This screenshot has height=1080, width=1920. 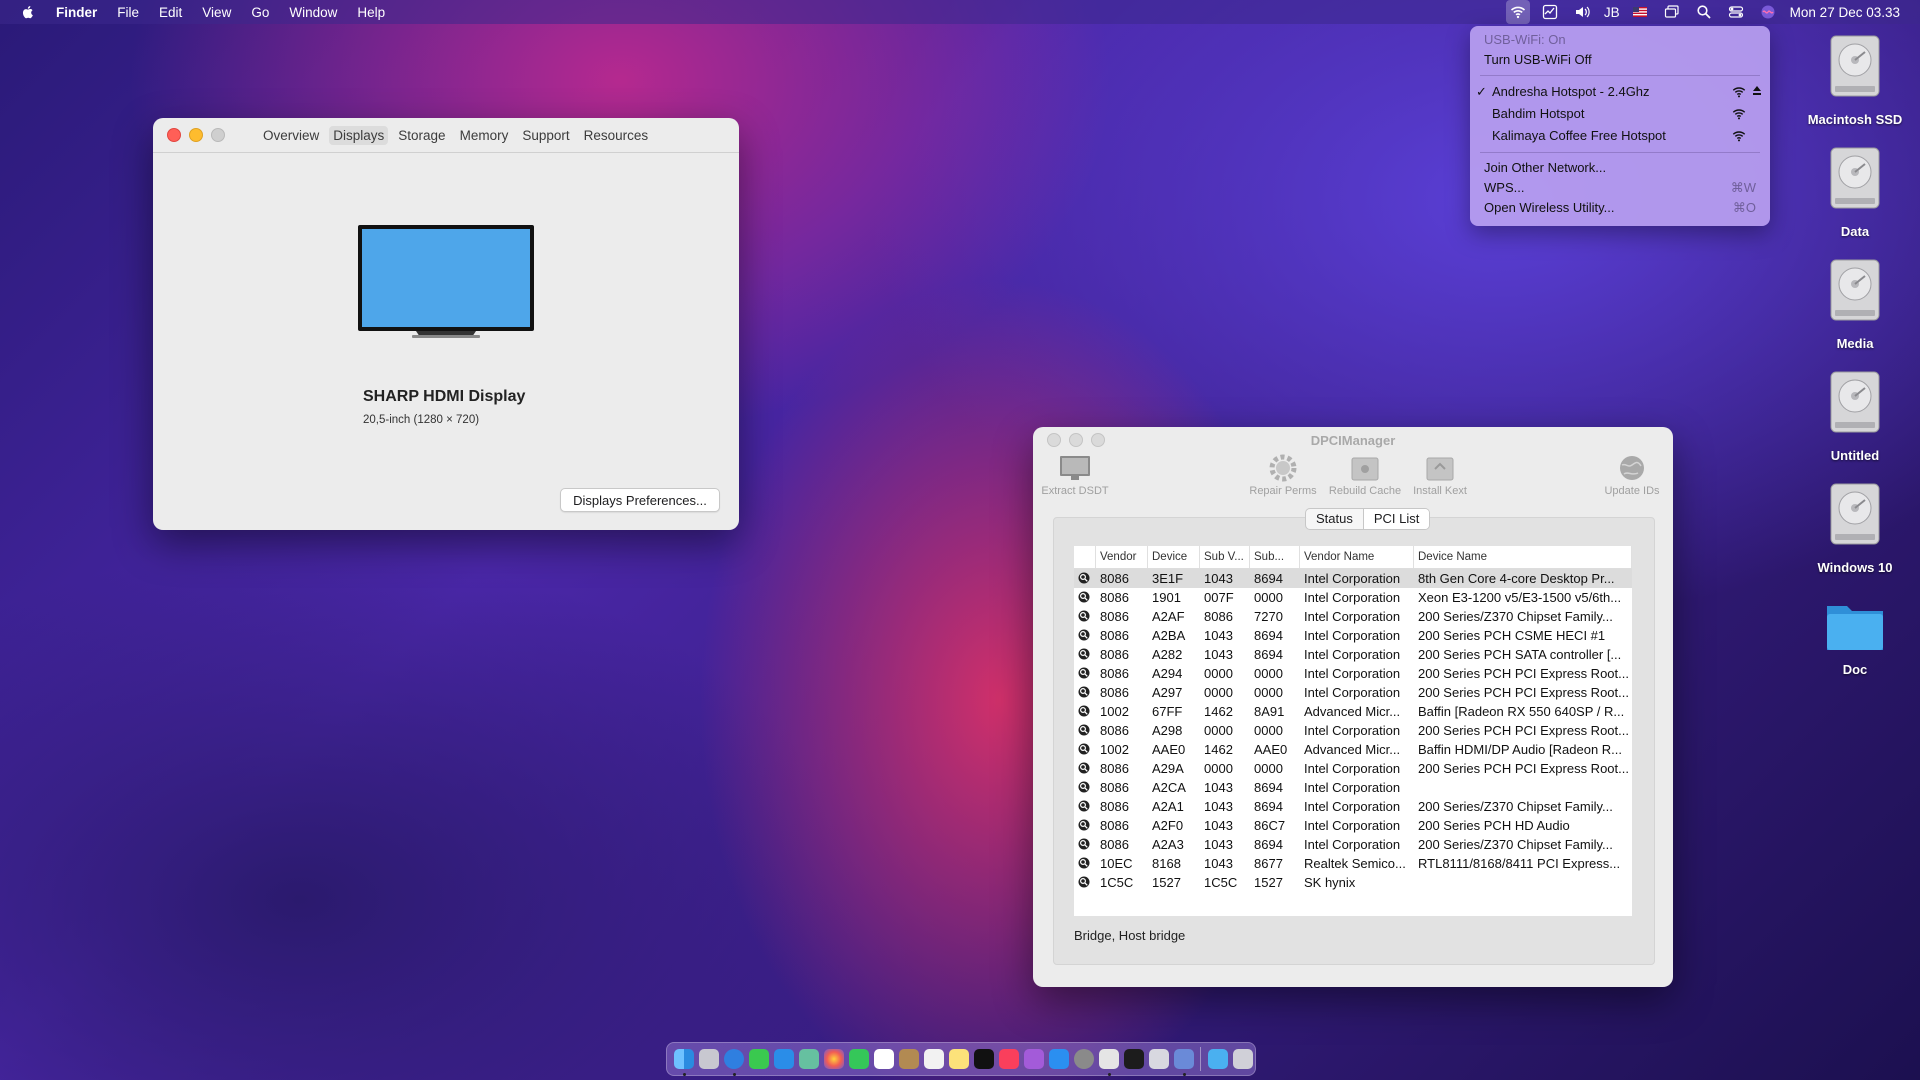 What do you see at coordinates (218, 135) in the screenshot?
I see `zoom-button` at bounding box center [218, 135].